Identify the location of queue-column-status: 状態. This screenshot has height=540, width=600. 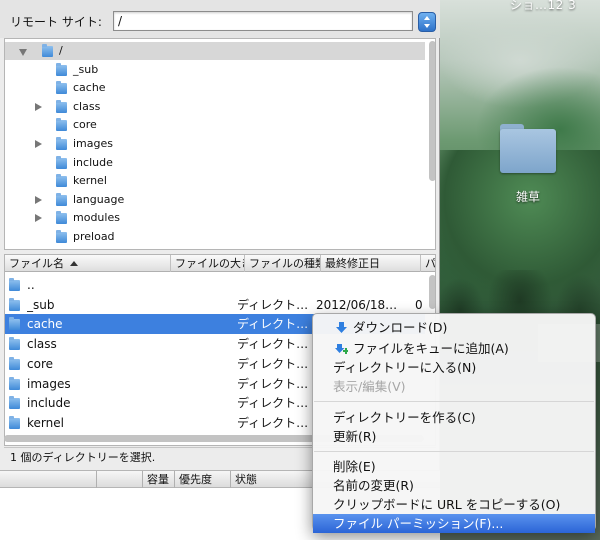
(260, 480).